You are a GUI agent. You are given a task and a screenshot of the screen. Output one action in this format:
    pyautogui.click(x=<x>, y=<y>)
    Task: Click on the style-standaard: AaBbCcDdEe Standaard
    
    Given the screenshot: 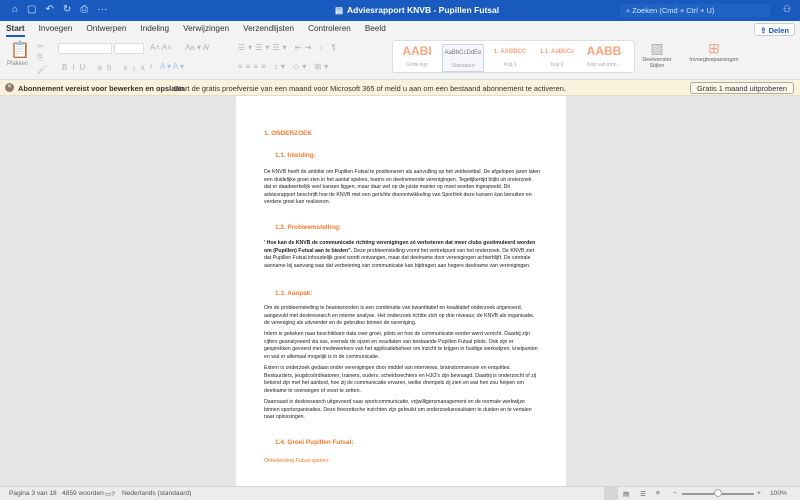 What is the action you would take?
    pyautogui.click(x=463, y=58)
    